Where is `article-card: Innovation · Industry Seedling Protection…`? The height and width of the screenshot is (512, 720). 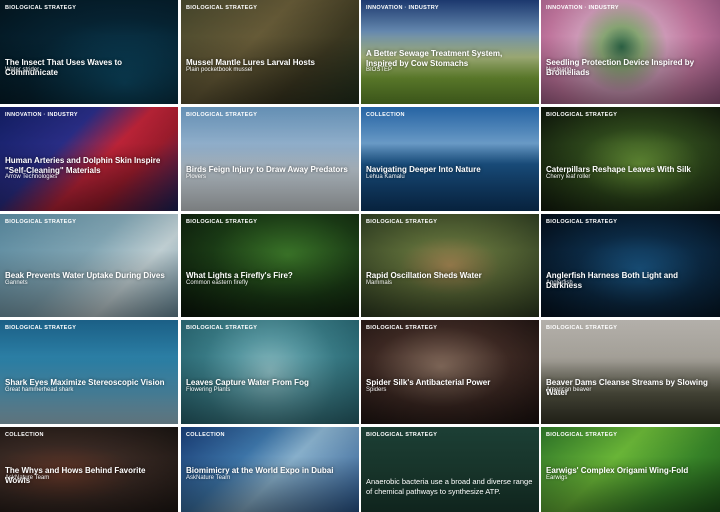 article-card: Innovation · Industry Seedling Protection… is located at coordinates (630, 52).